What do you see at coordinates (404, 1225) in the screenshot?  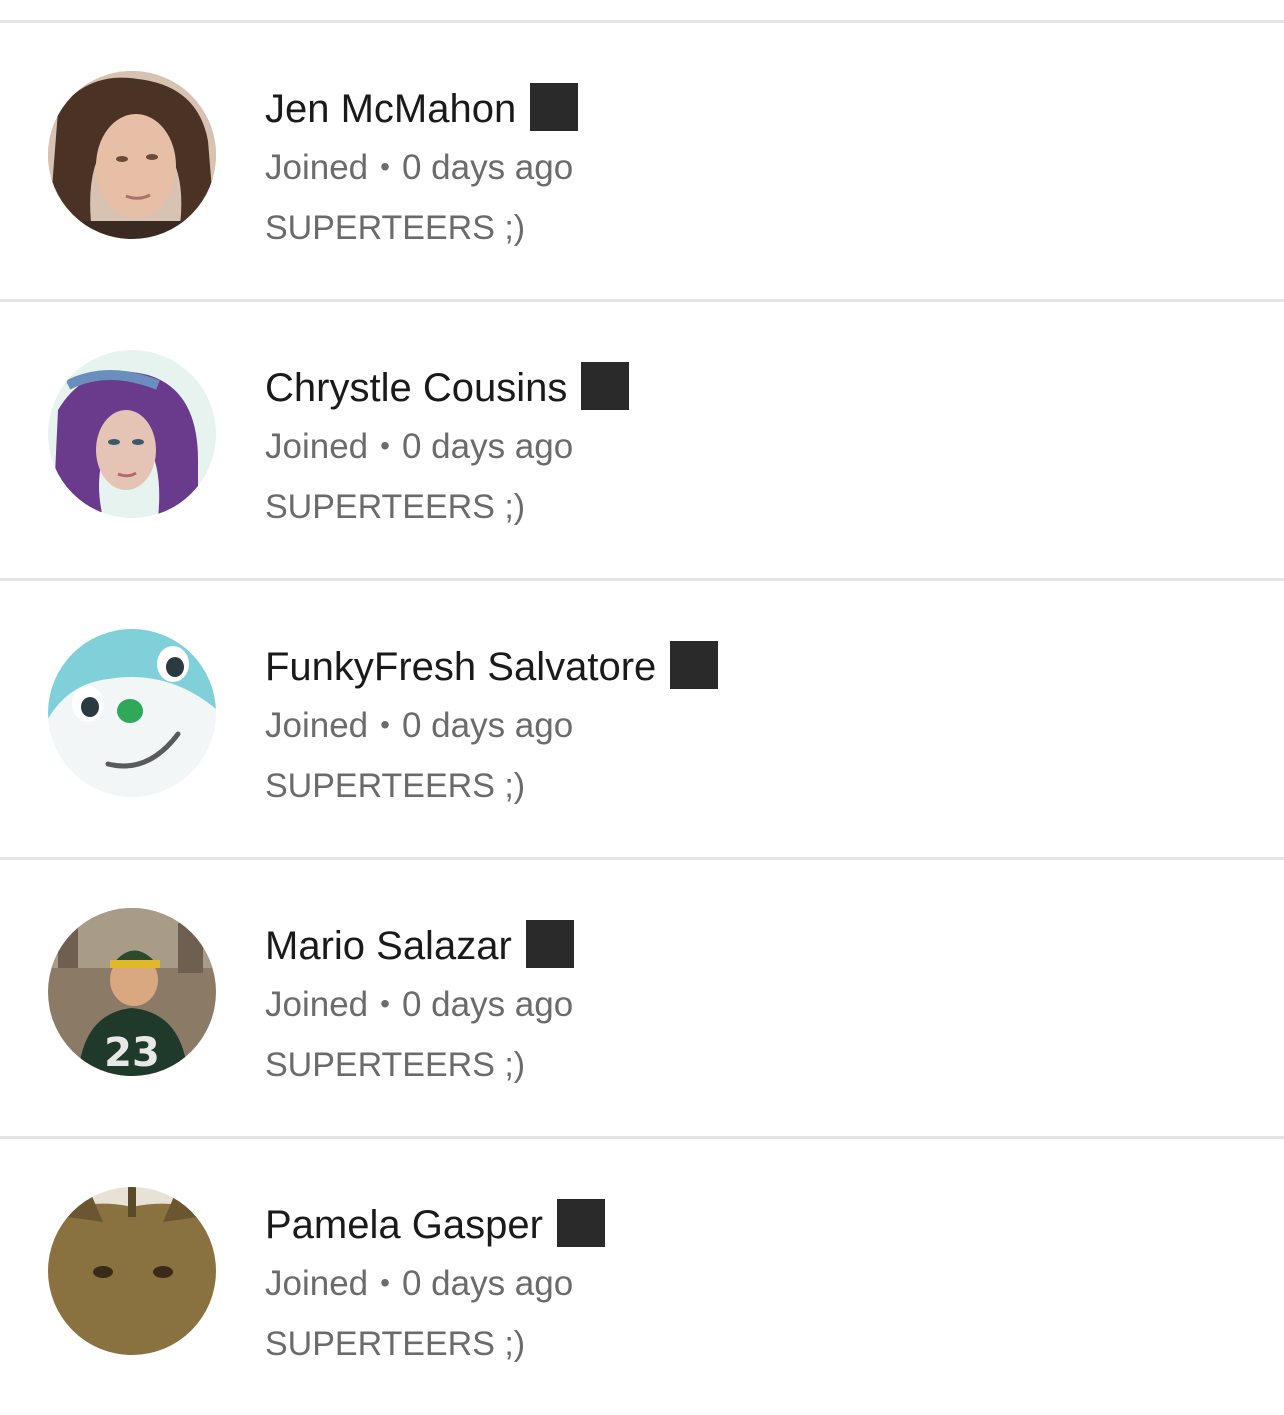 I see `member-name: Pamela Gasper` at bounding box center [404, 1225].